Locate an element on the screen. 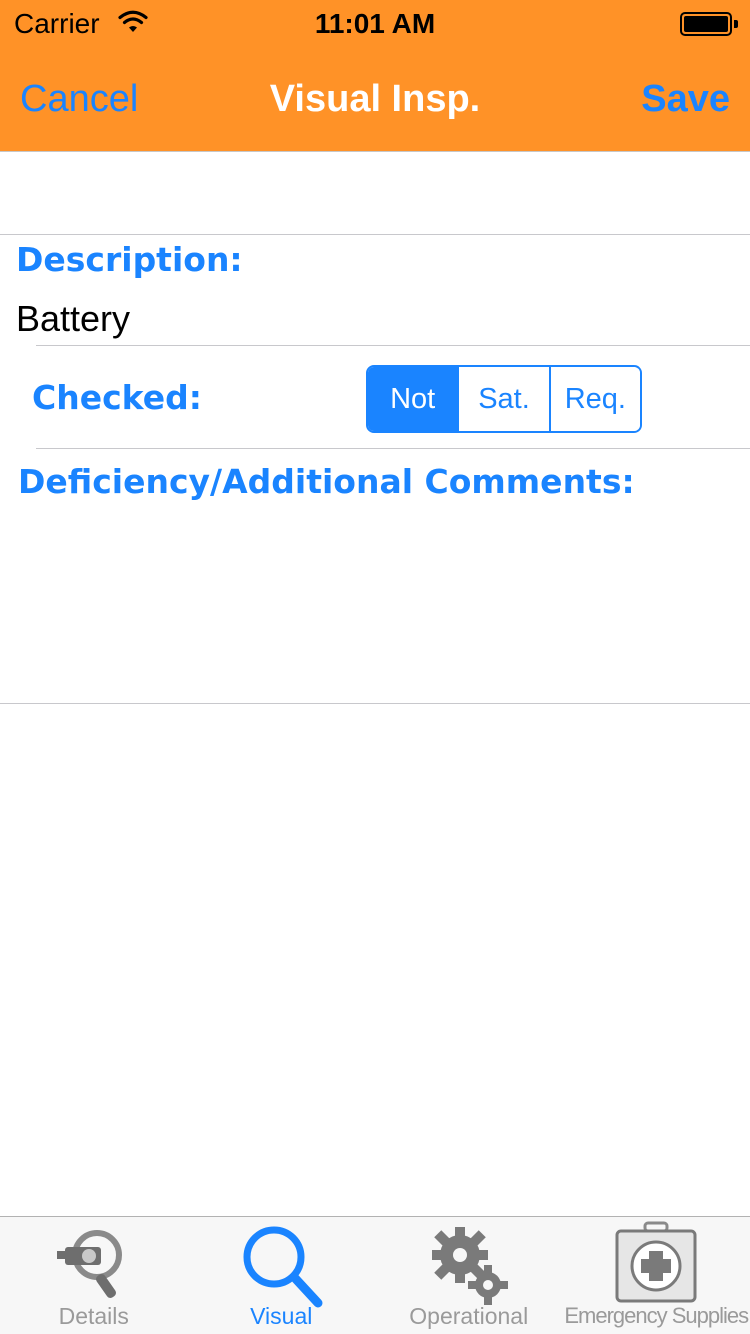  status-bar: Carrier 11:01 AM is located at coordinates (375, 20).